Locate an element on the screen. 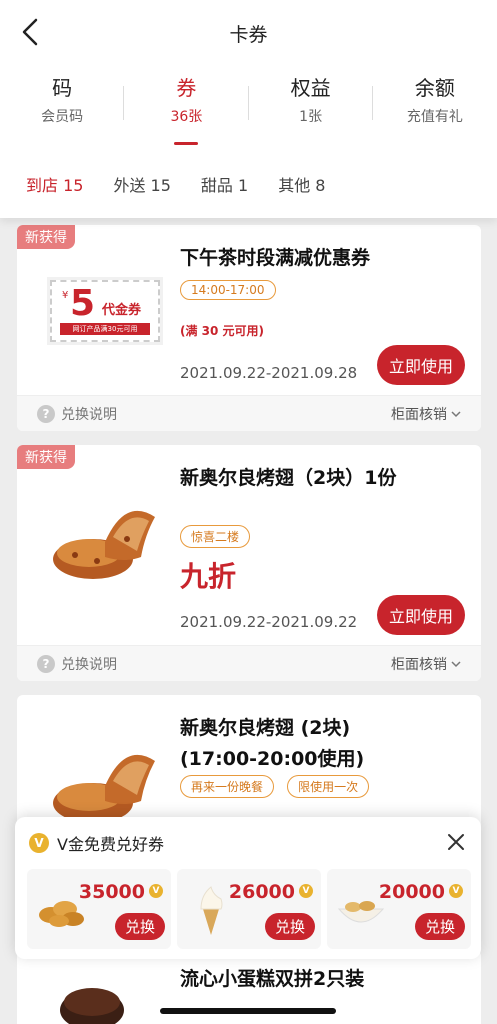 This screenshot has height=1024, width=497. category-tabs: 码 会员码 券 36张 权益 1张 余额 充值有礼 is located at coordinates (248, 104).